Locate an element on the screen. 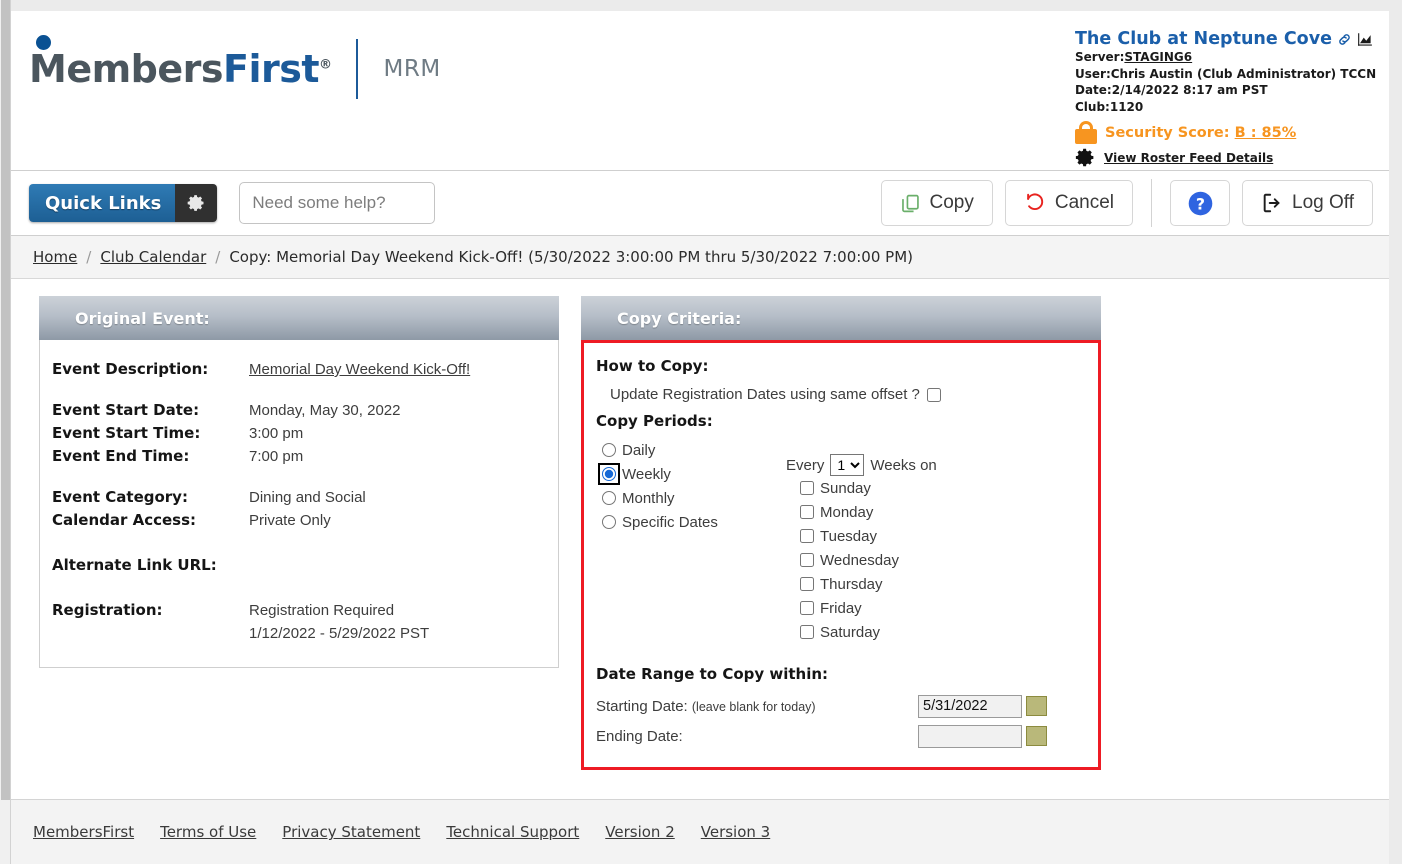  help-button: ? is located at coordinates (1200, 203).